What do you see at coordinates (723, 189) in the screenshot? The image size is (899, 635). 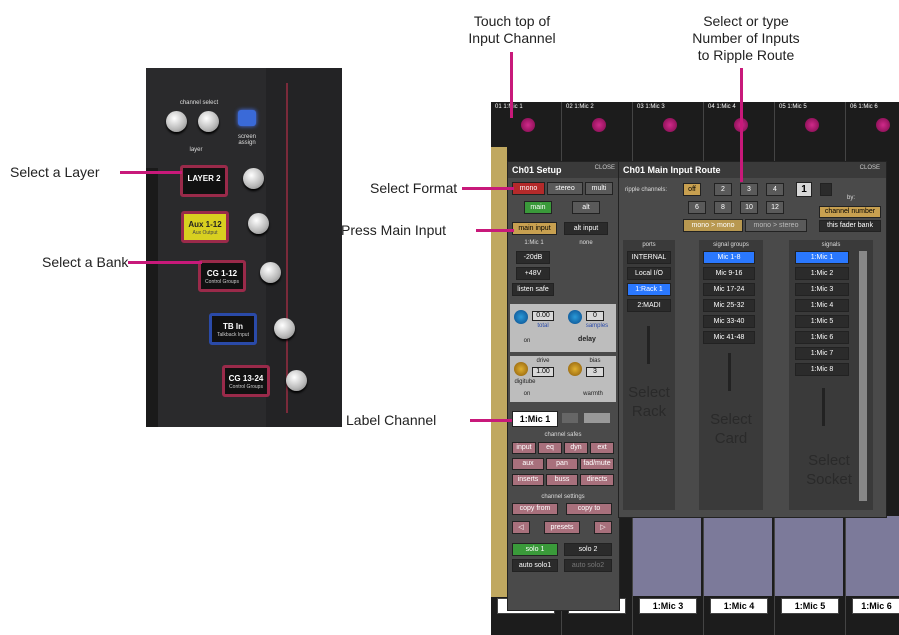 I see `ripple-2-button: 2` at bounding box center [723, 189].